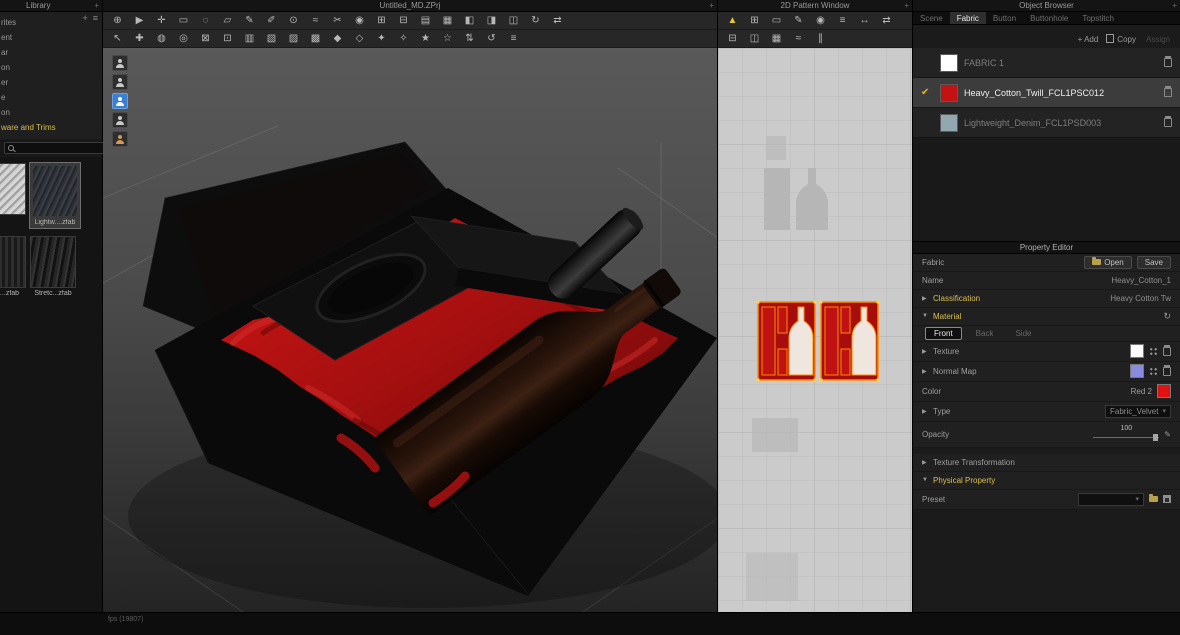  I want to click on tab-button: Button, so click(1004, 18).